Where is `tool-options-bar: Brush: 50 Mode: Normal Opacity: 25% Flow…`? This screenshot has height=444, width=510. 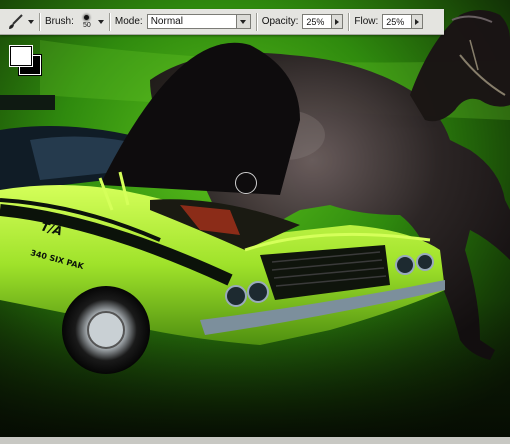
tool-options-bar: Brush: 50 Mode: Normal Opacity: 25% Flow… is located at coordinates (222, 22).